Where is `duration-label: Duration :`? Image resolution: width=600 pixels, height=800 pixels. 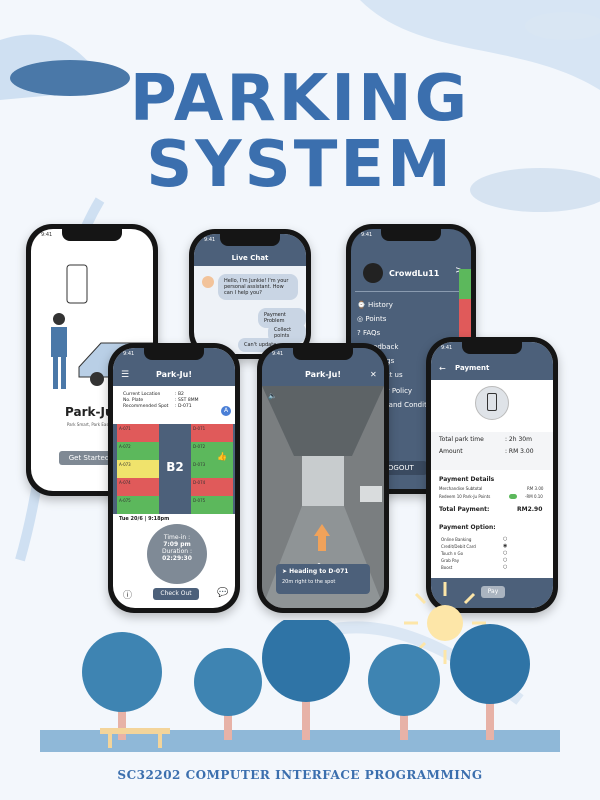
duration-label: Duration : is located at coordinates (177, 551).